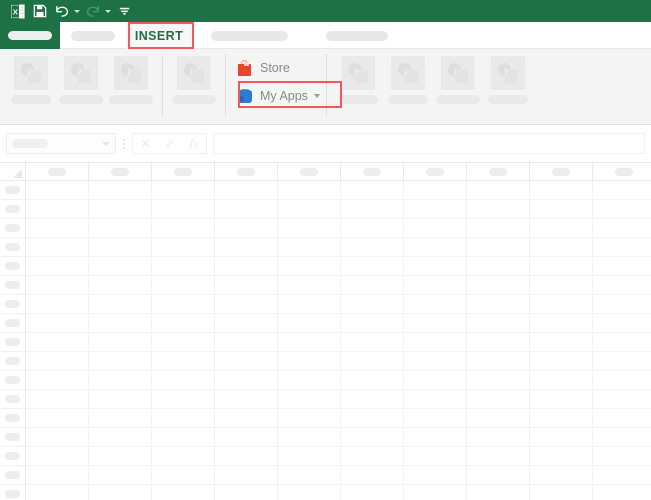  I want to click on redo-dropdown-caret, so click(107, 11).